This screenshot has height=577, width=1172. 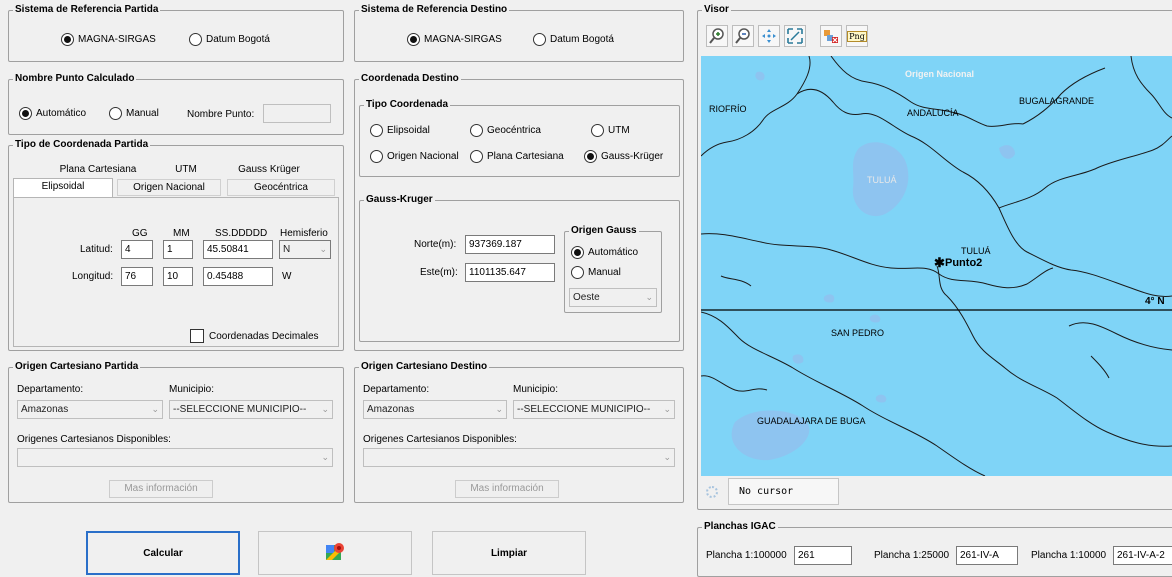 I want to click on origen-manual-radio: Manual, so click(x=596, y=272).